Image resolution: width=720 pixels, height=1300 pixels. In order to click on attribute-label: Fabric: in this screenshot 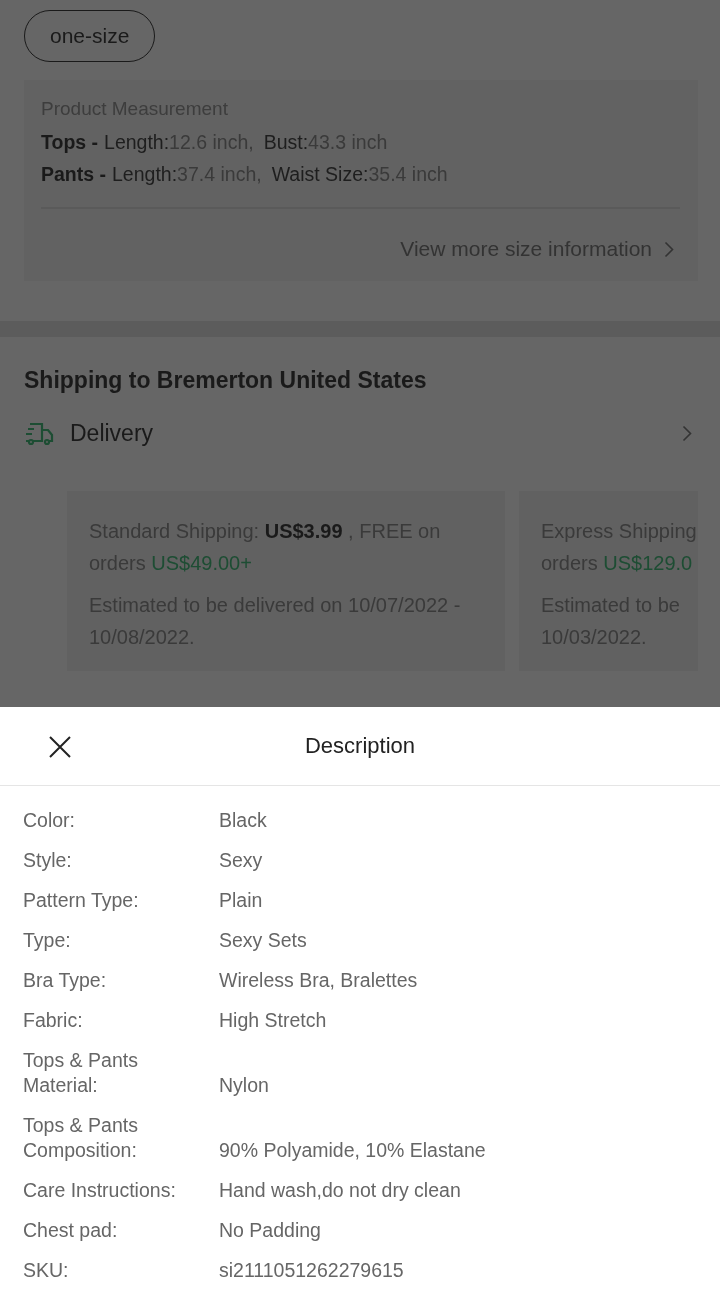, I will do `click(53, 1020)`.